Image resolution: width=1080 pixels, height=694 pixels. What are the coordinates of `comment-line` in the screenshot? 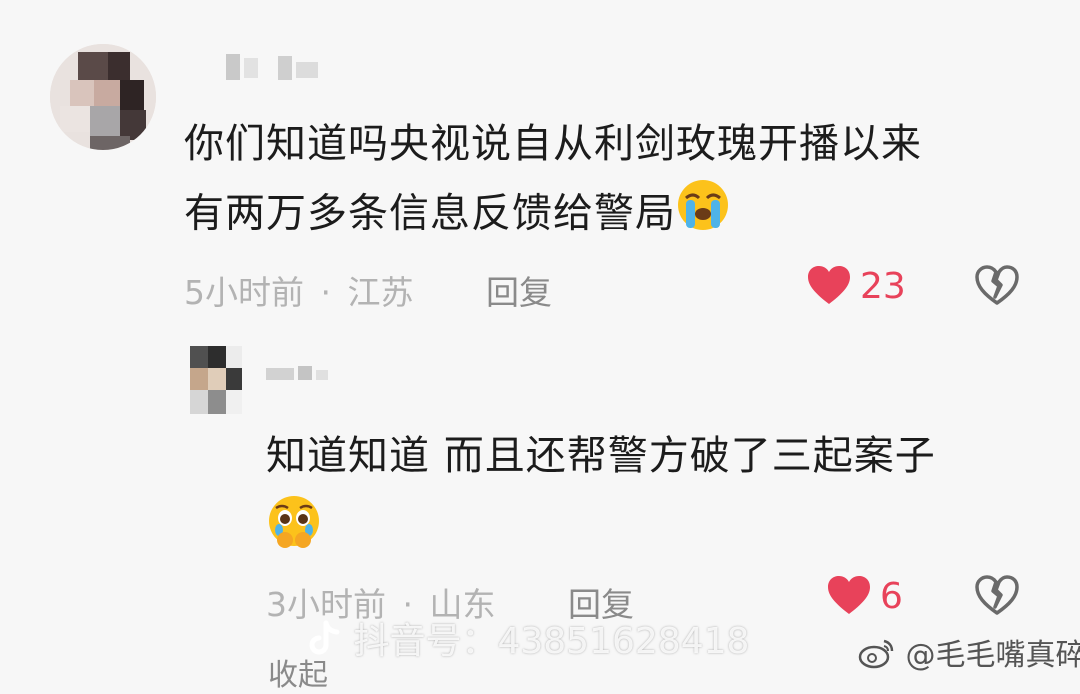 It's located at (601, 530).